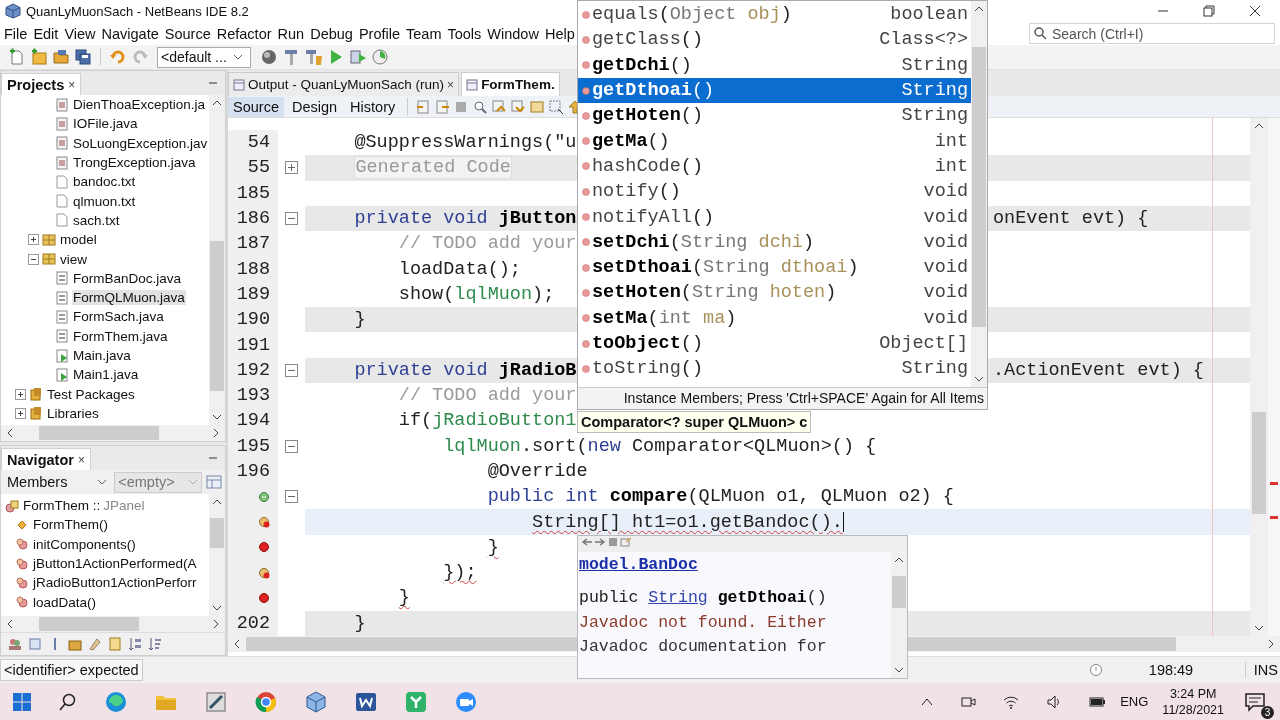 Image resolution: width=1280 pixels, height=720 pixels. I want to click on line-number: 186, so click(253, 219).